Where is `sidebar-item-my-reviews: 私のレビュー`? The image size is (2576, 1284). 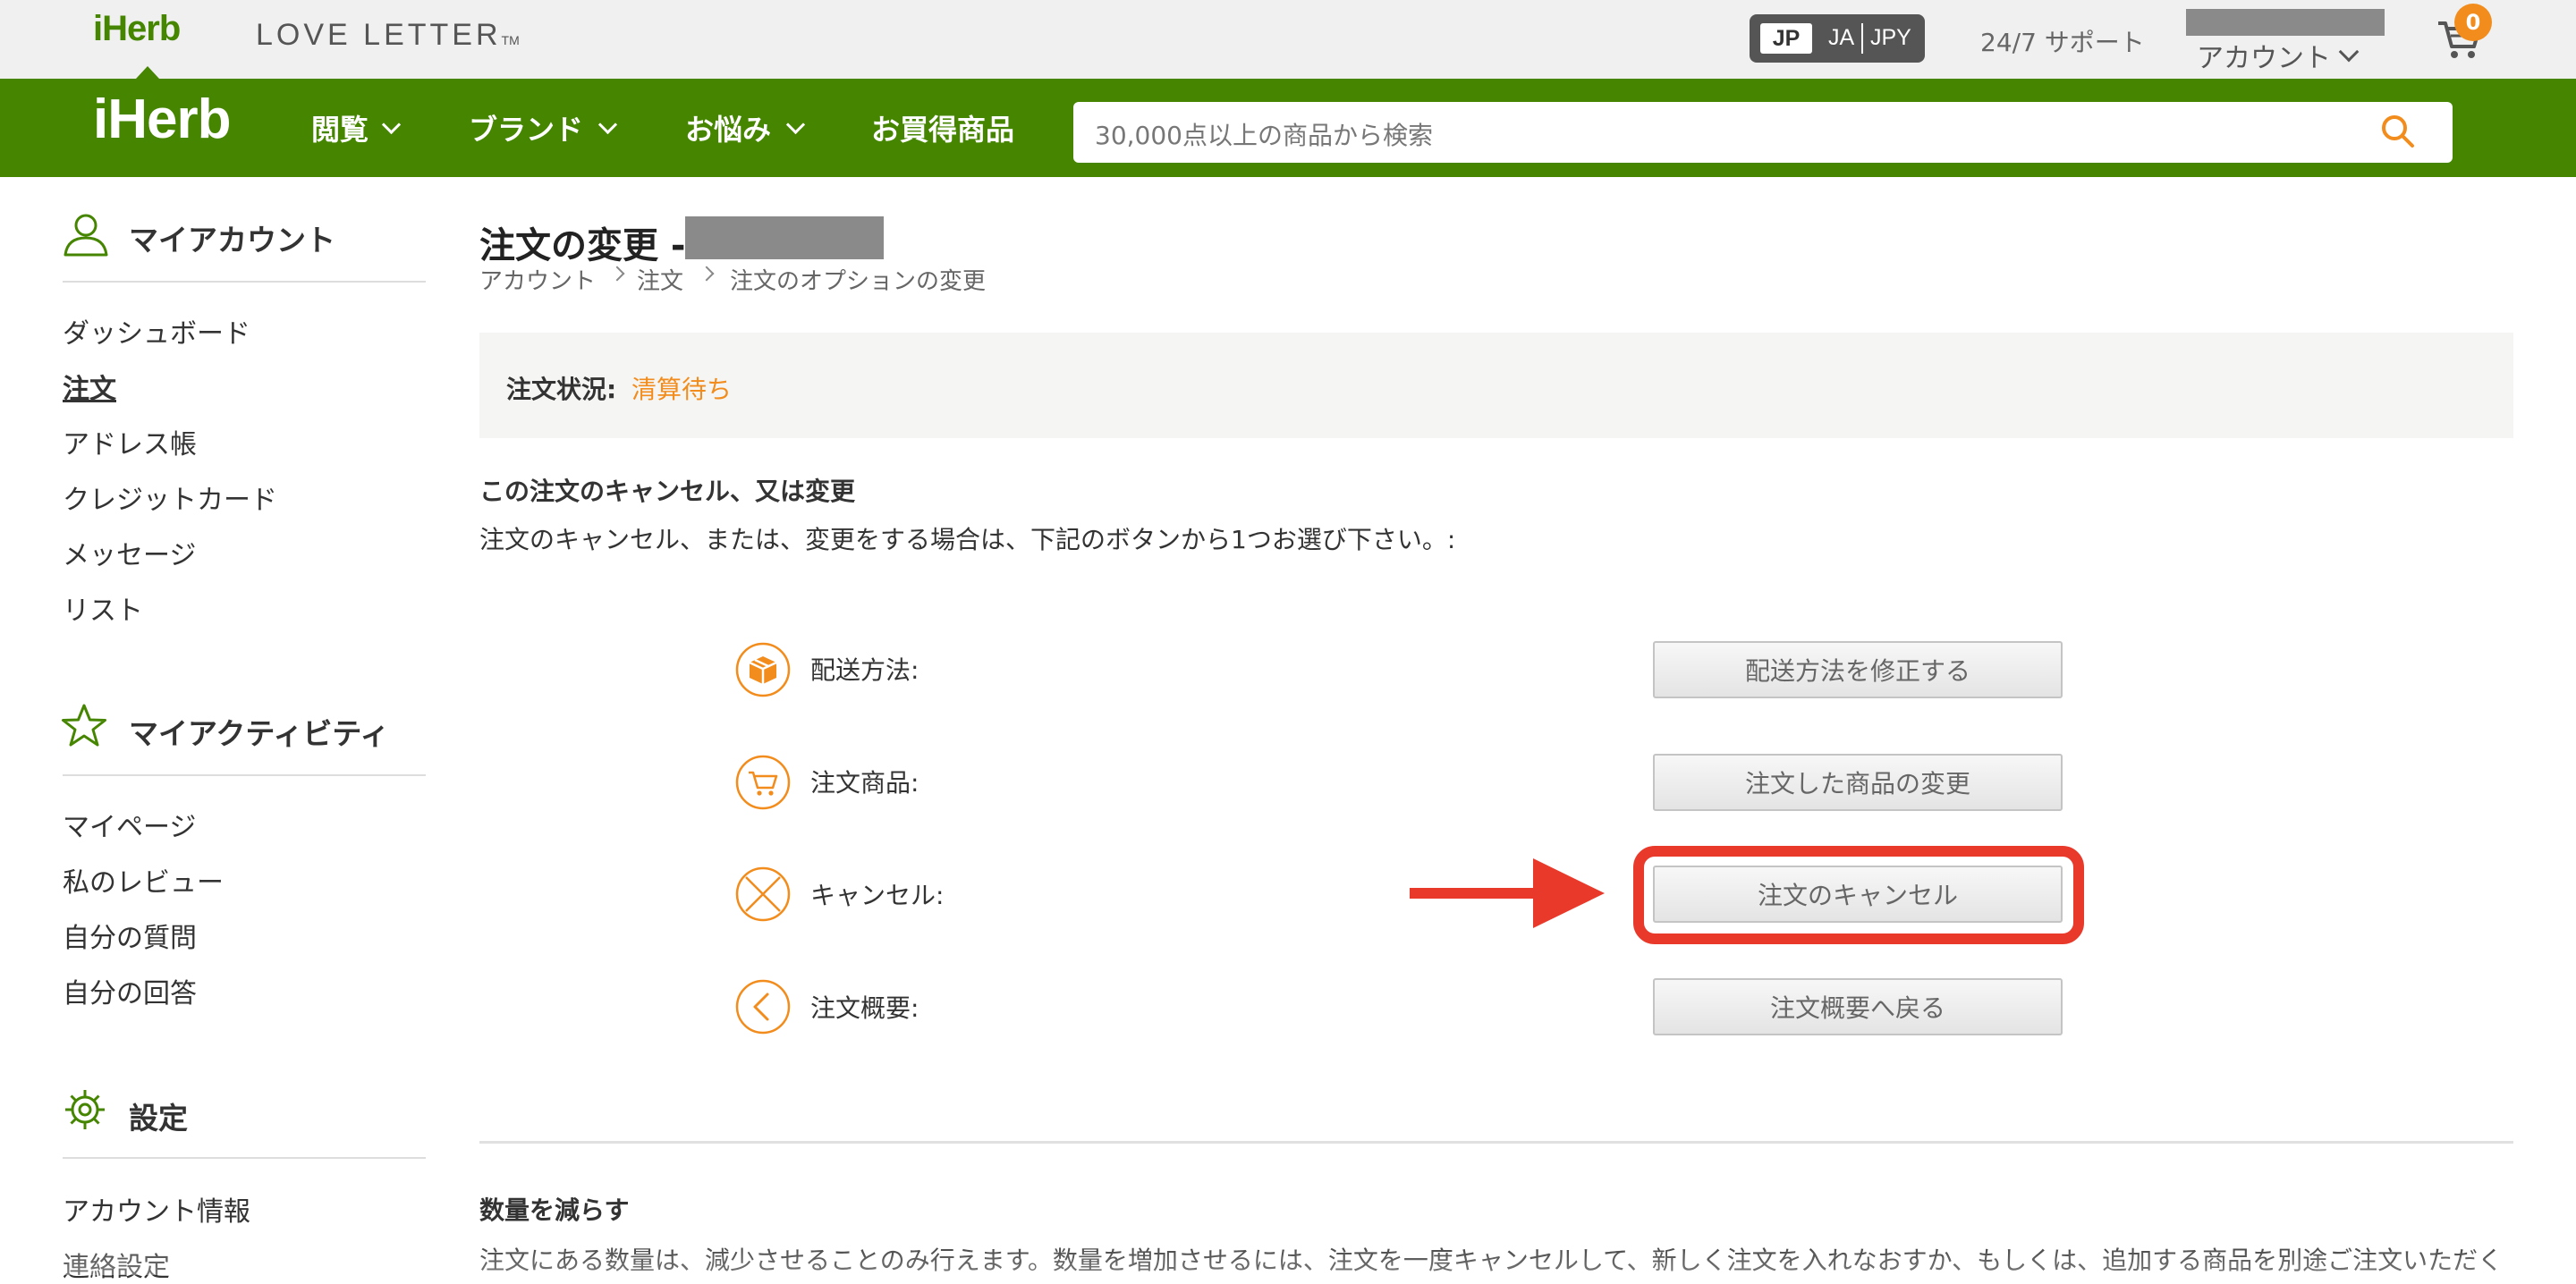 sidebar-item-my-reviews: 私のレビュー is located at coordinates (143, 880).